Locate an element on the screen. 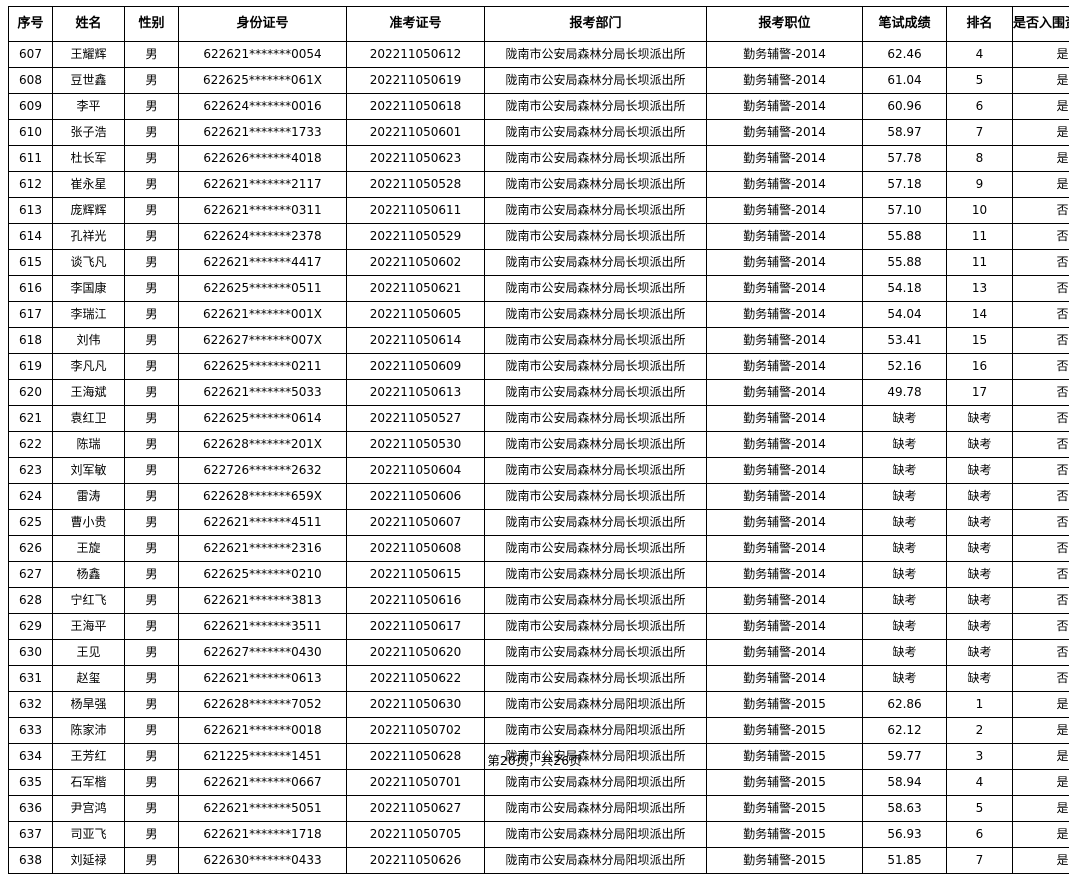  cell-score: 56.93 is located at coordinates (905, 835).